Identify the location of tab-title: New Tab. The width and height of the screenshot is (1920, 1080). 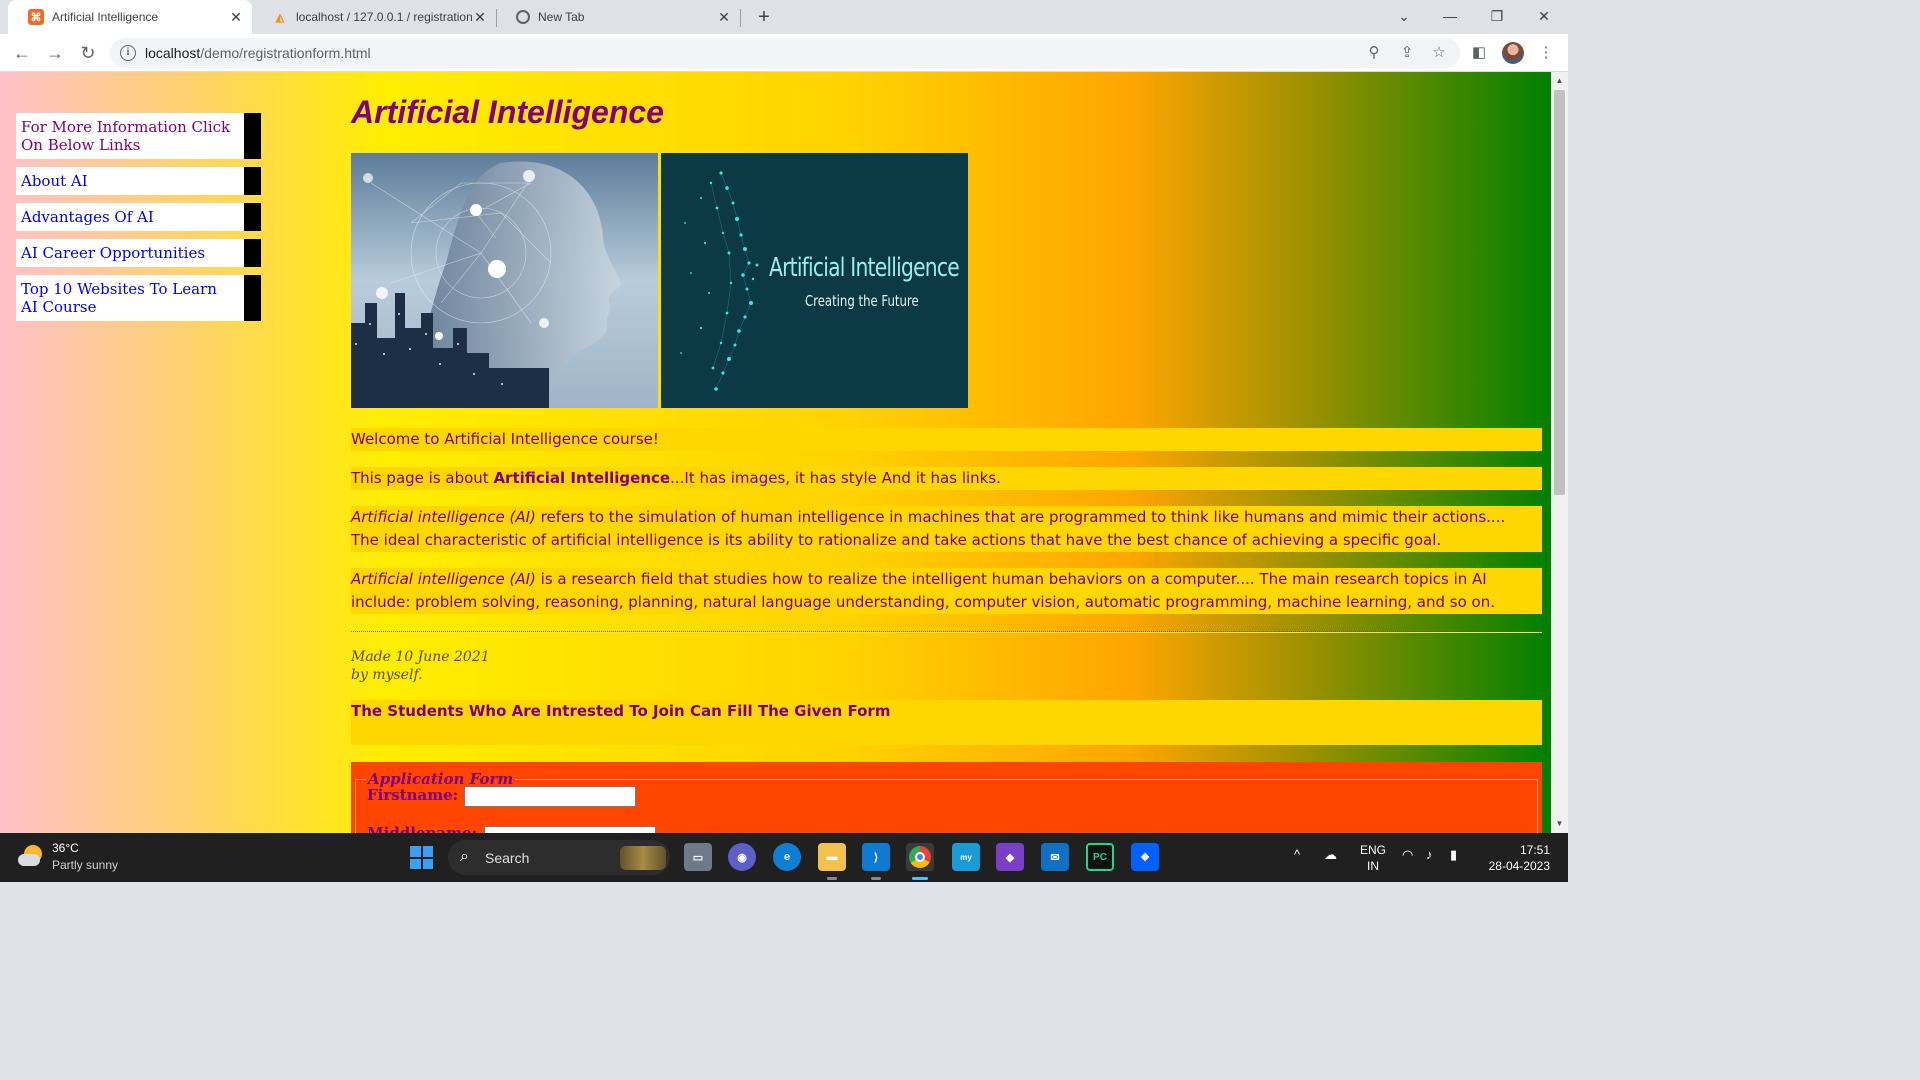
(561, 17).